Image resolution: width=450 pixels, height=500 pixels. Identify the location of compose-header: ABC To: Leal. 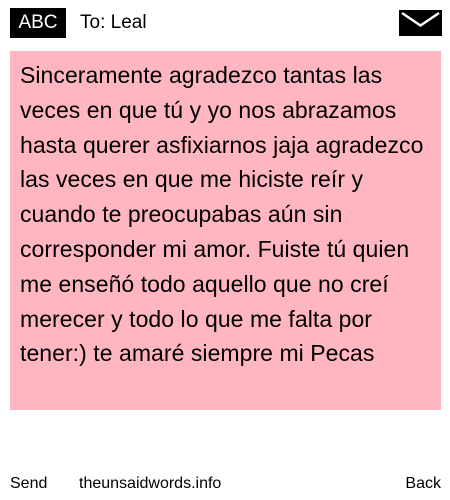
(225, 22).